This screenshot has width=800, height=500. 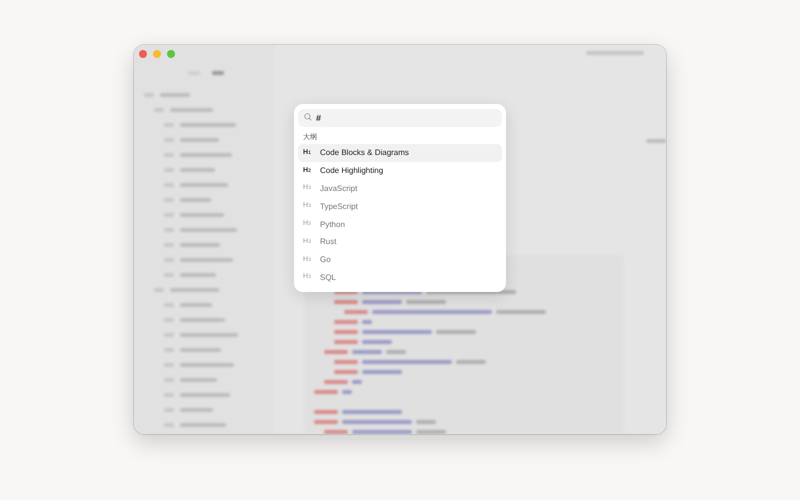 What do you see at coordinates (400, 118) in the screenshot?
I see `search-field: #` at bounding box center [400, 118].